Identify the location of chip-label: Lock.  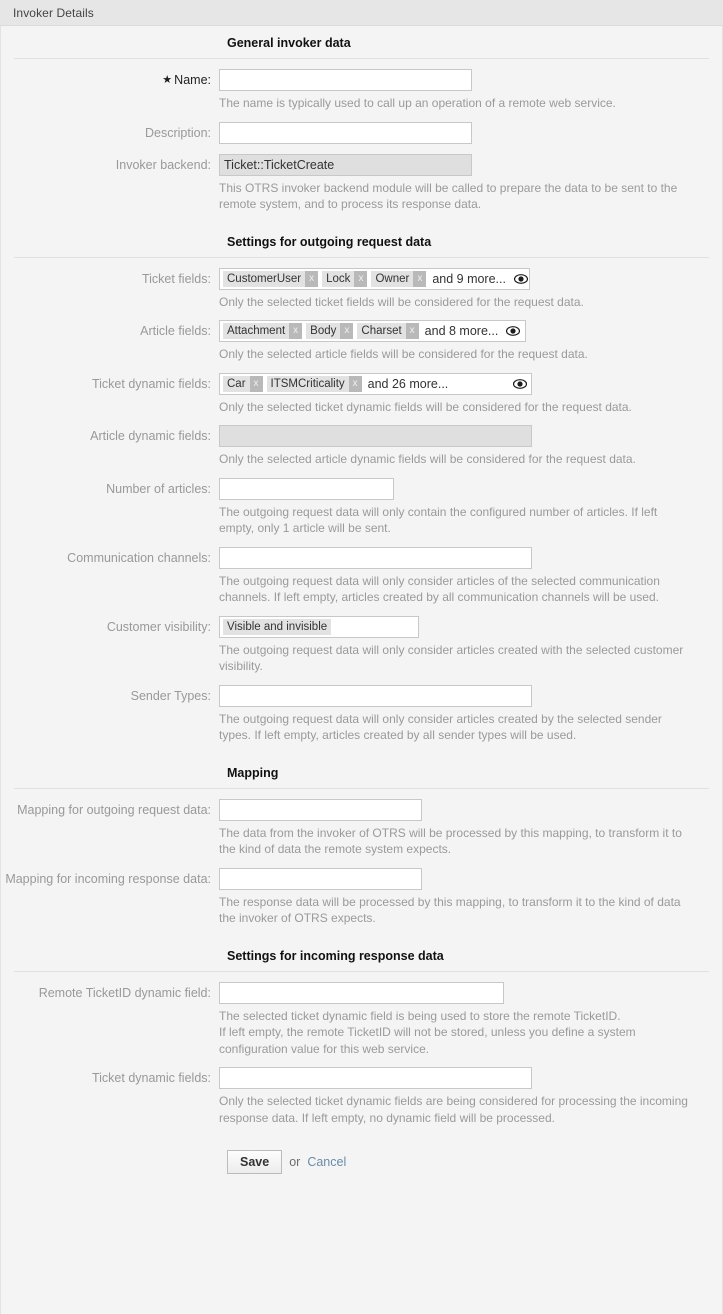
(338, 278).